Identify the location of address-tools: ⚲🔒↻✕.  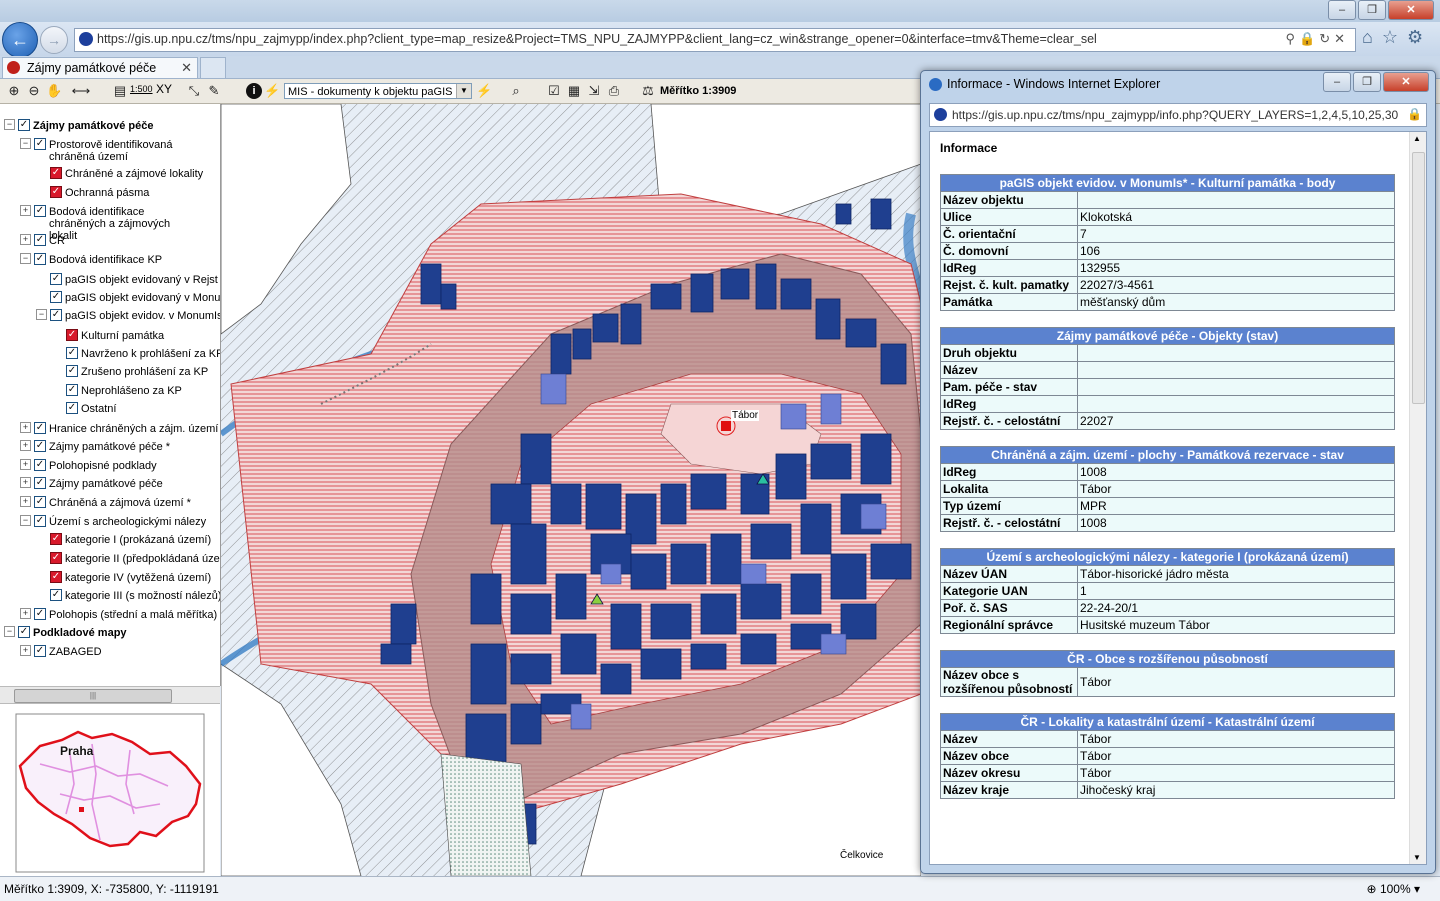
(1317, 39).